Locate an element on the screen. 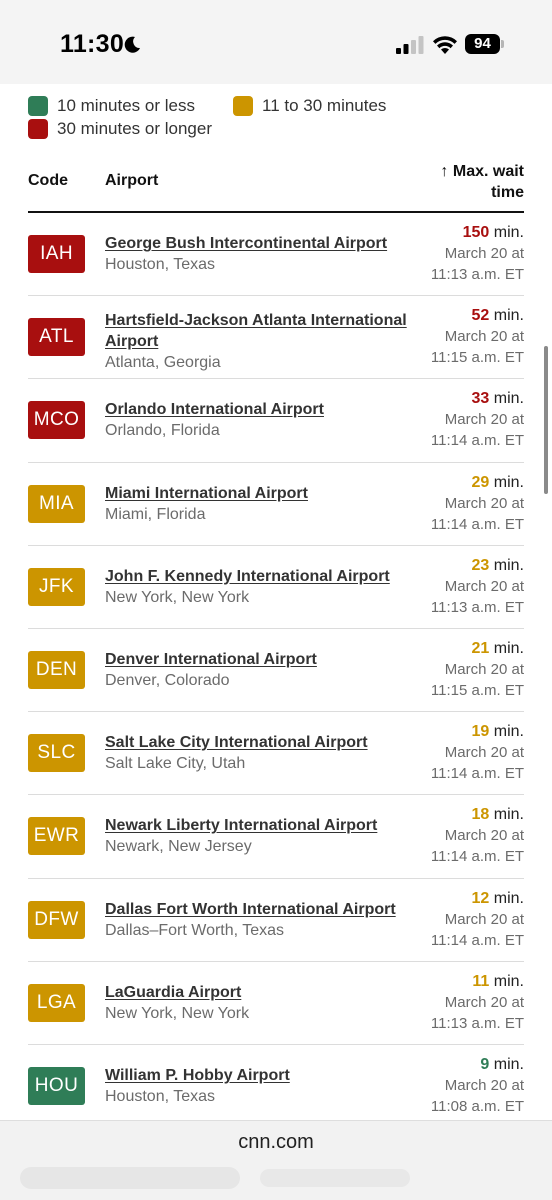 The image size is (552, 1200). airport-location: Denver, Colorado is located at coordinates (167, 680).